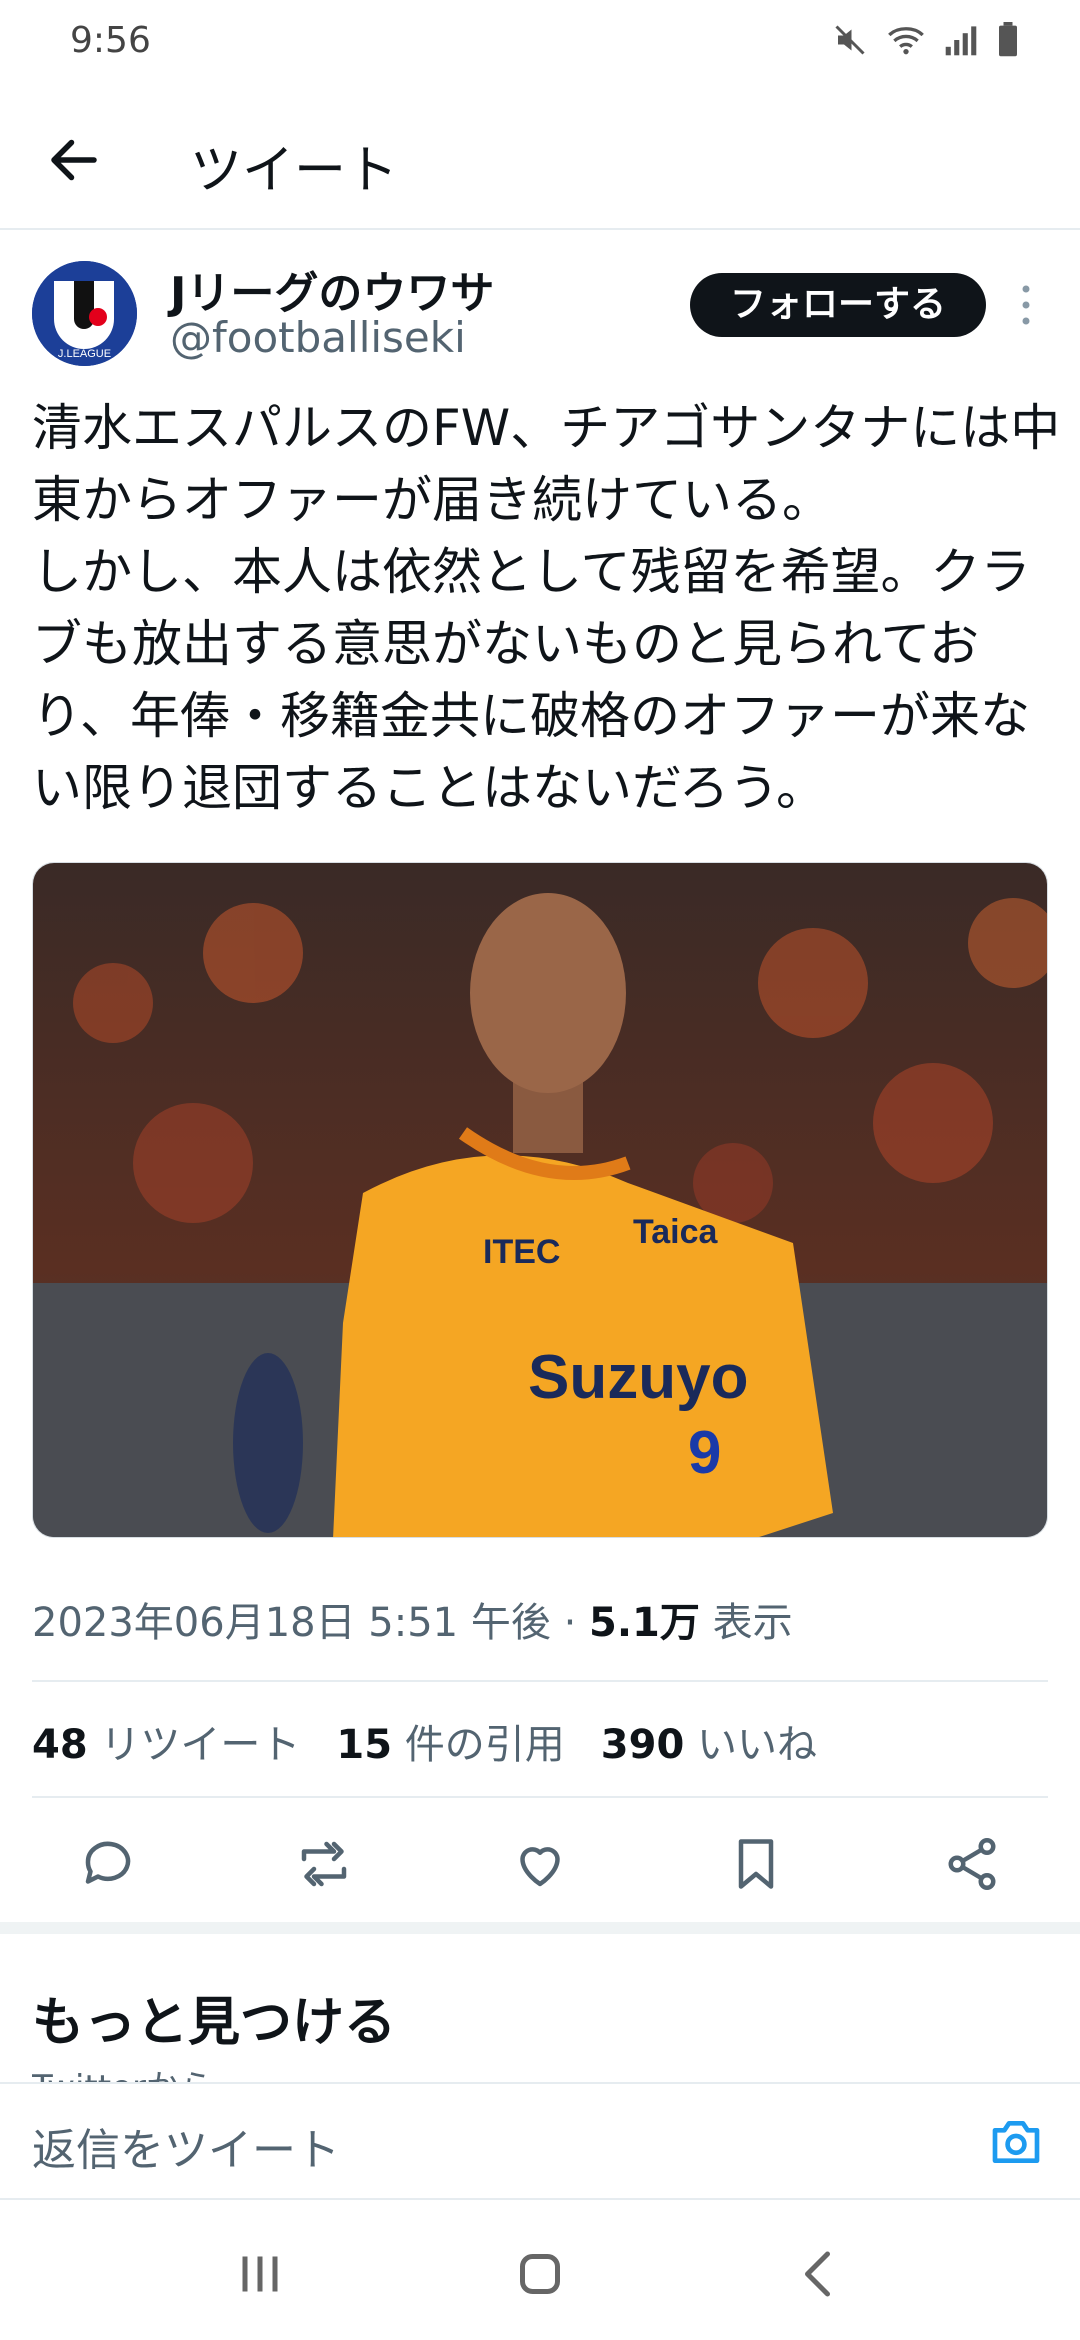  I want to click on section-divider, so click(540, 1928).